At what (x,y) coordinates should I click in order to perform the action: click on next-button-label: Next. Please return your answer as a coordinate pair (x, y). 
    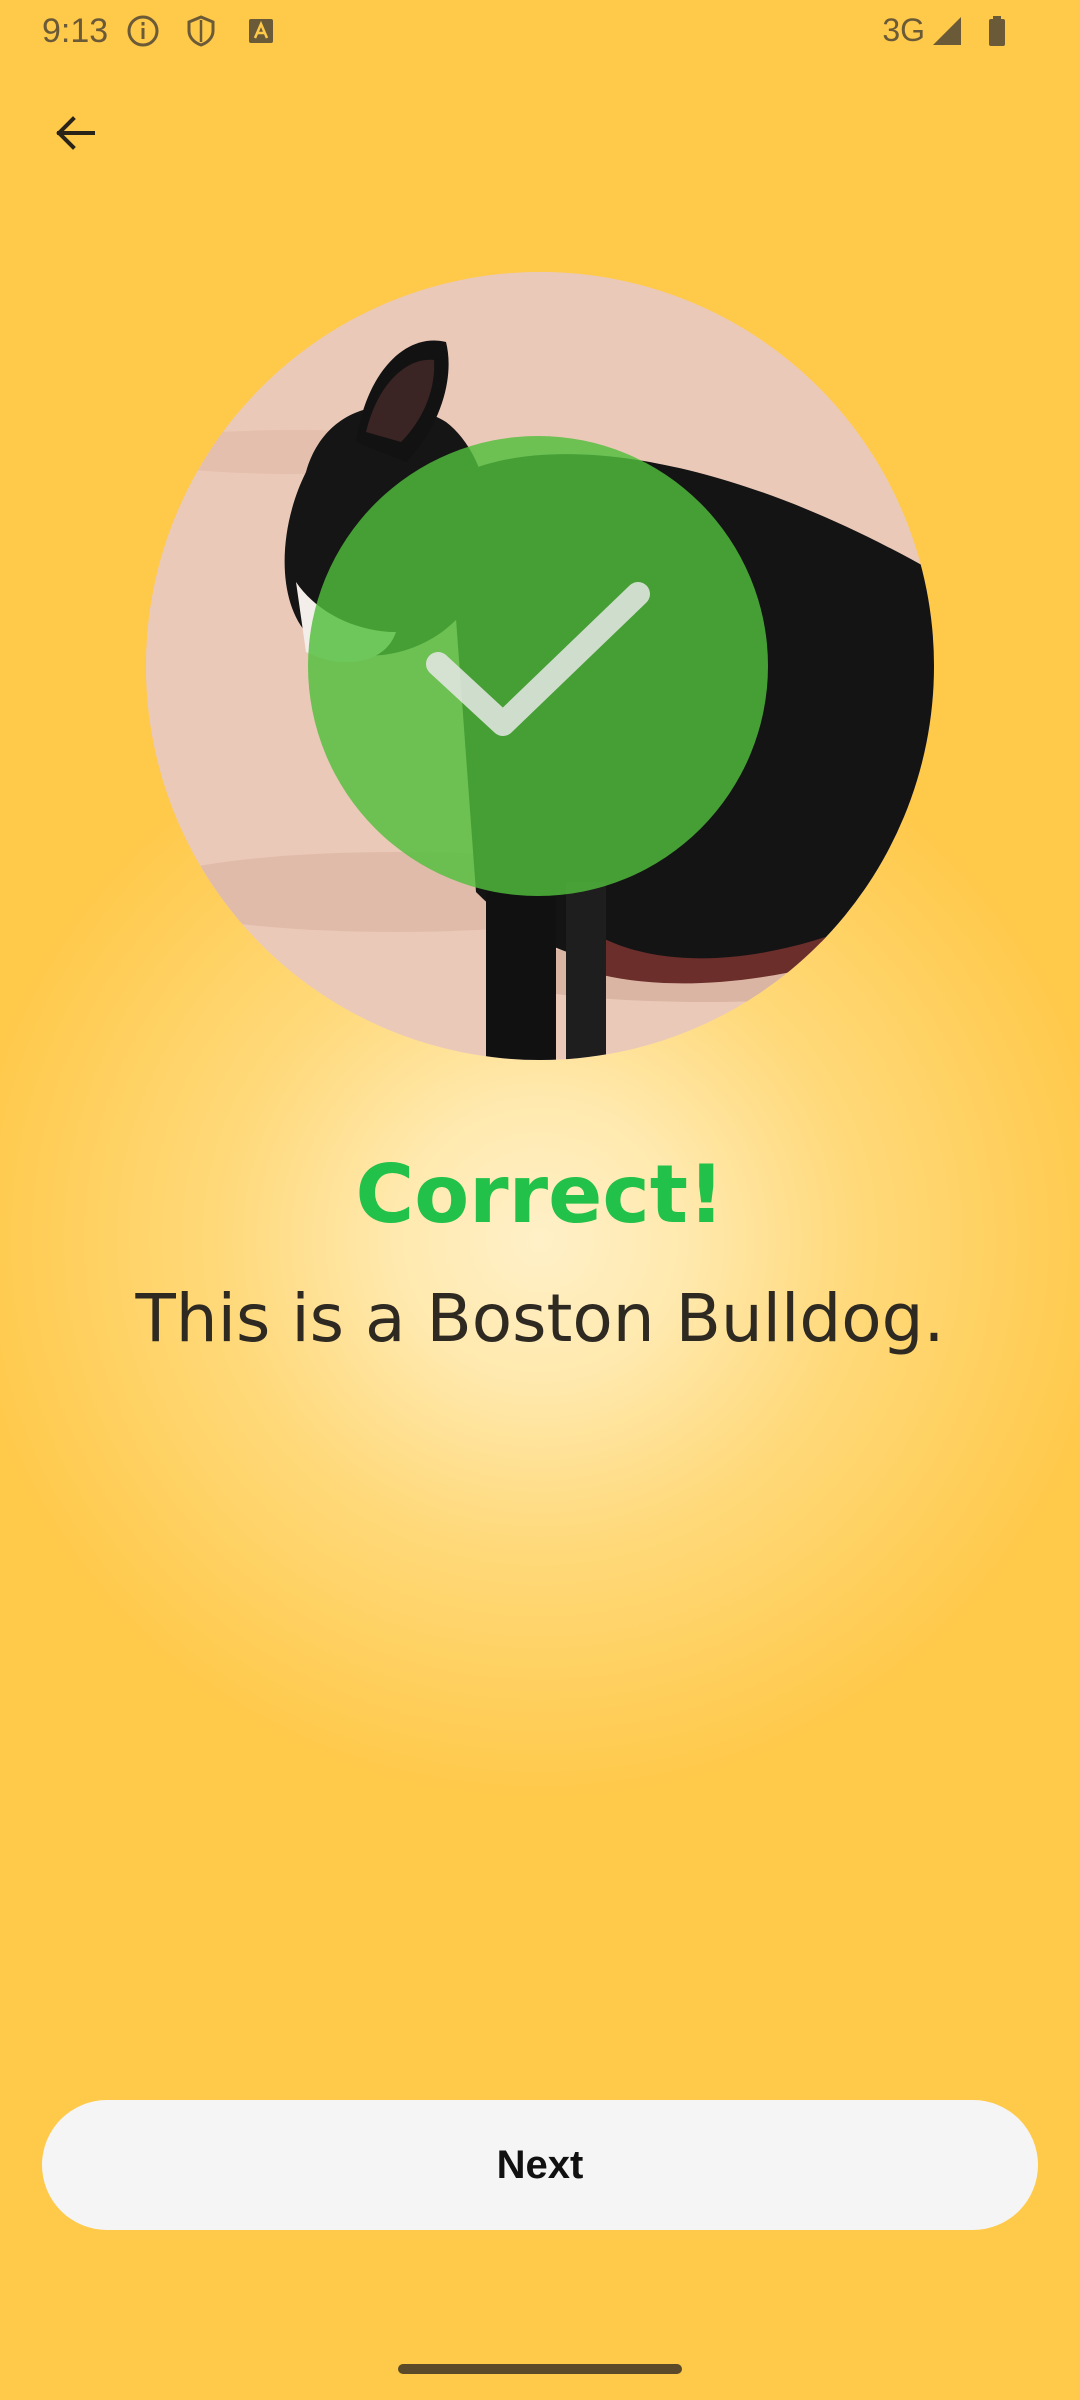
    Looking at the image, I should click on (540, 2164).